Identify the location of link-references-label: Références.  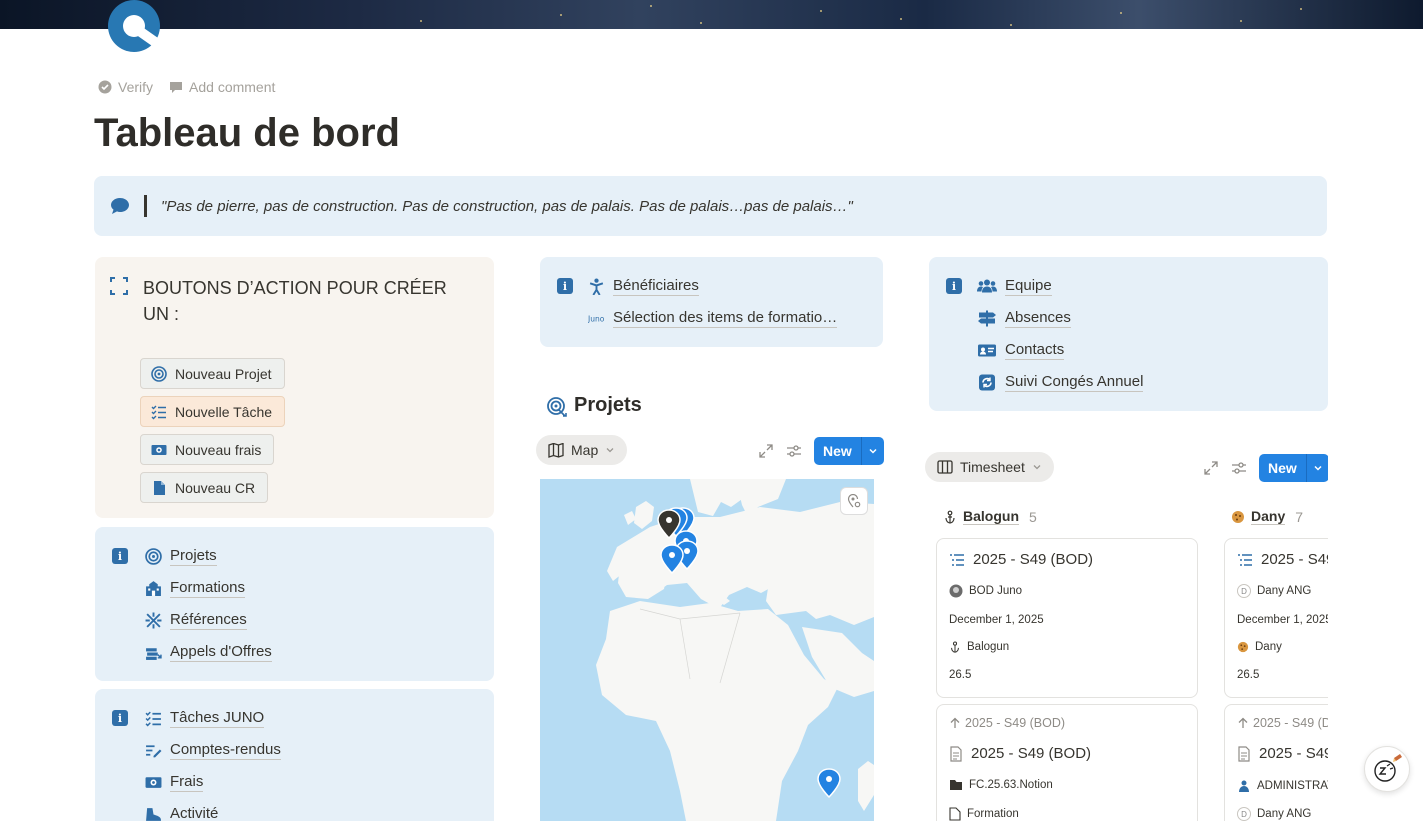
(208, 620).